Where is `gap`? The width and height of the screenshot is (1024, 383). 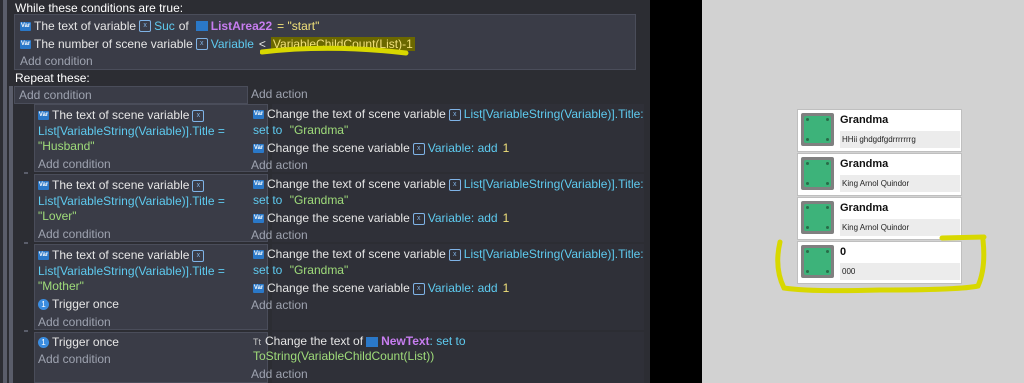
gap is located at coordinates (676, 191).